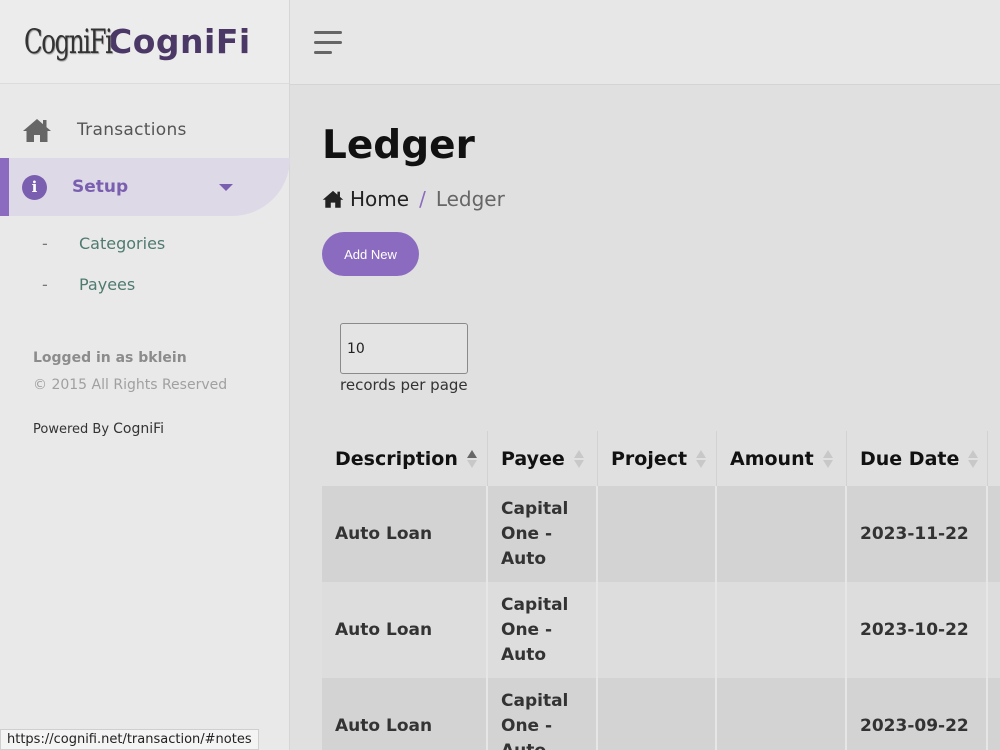  I want to click on breadcrumb-current: Ledger, so click(470, 199).